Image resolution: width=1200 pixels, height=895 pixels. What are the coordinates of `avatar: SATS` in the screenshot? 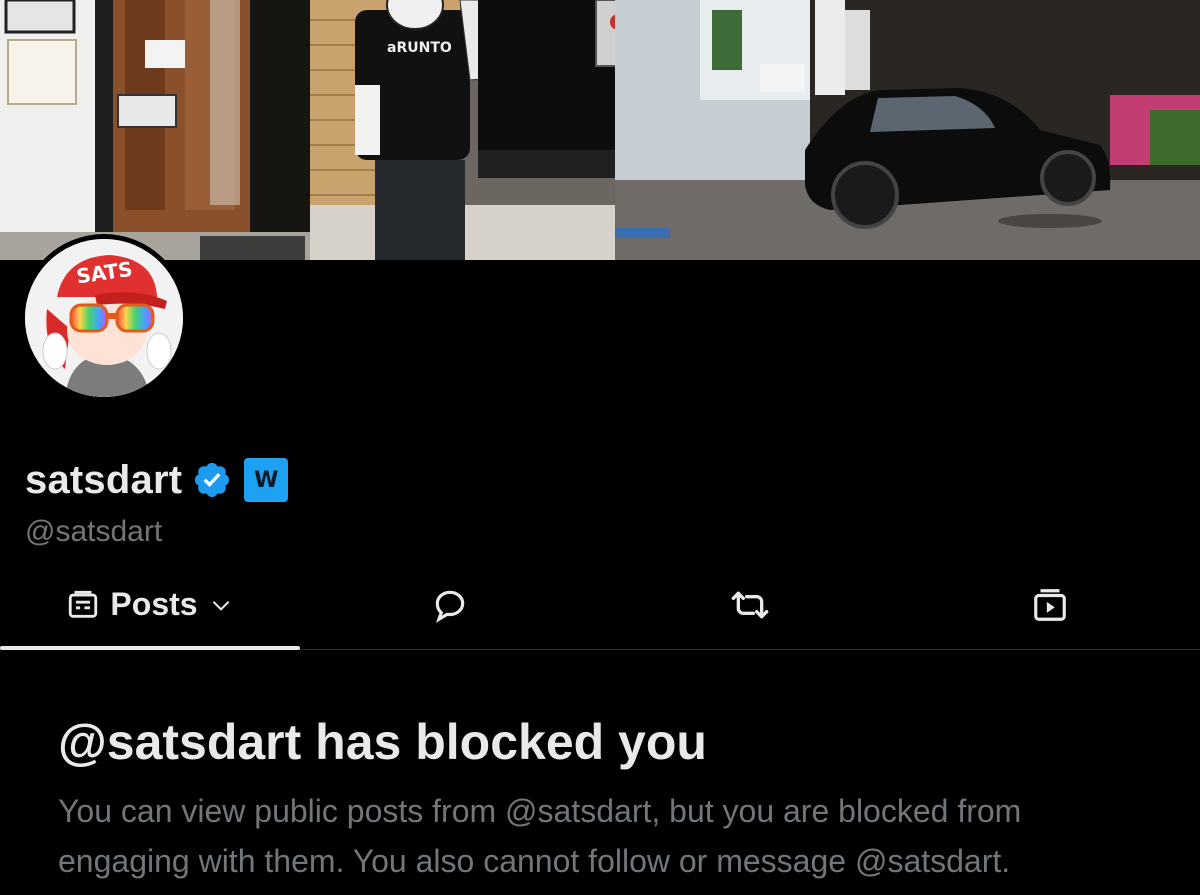 It's located at (104, 318).